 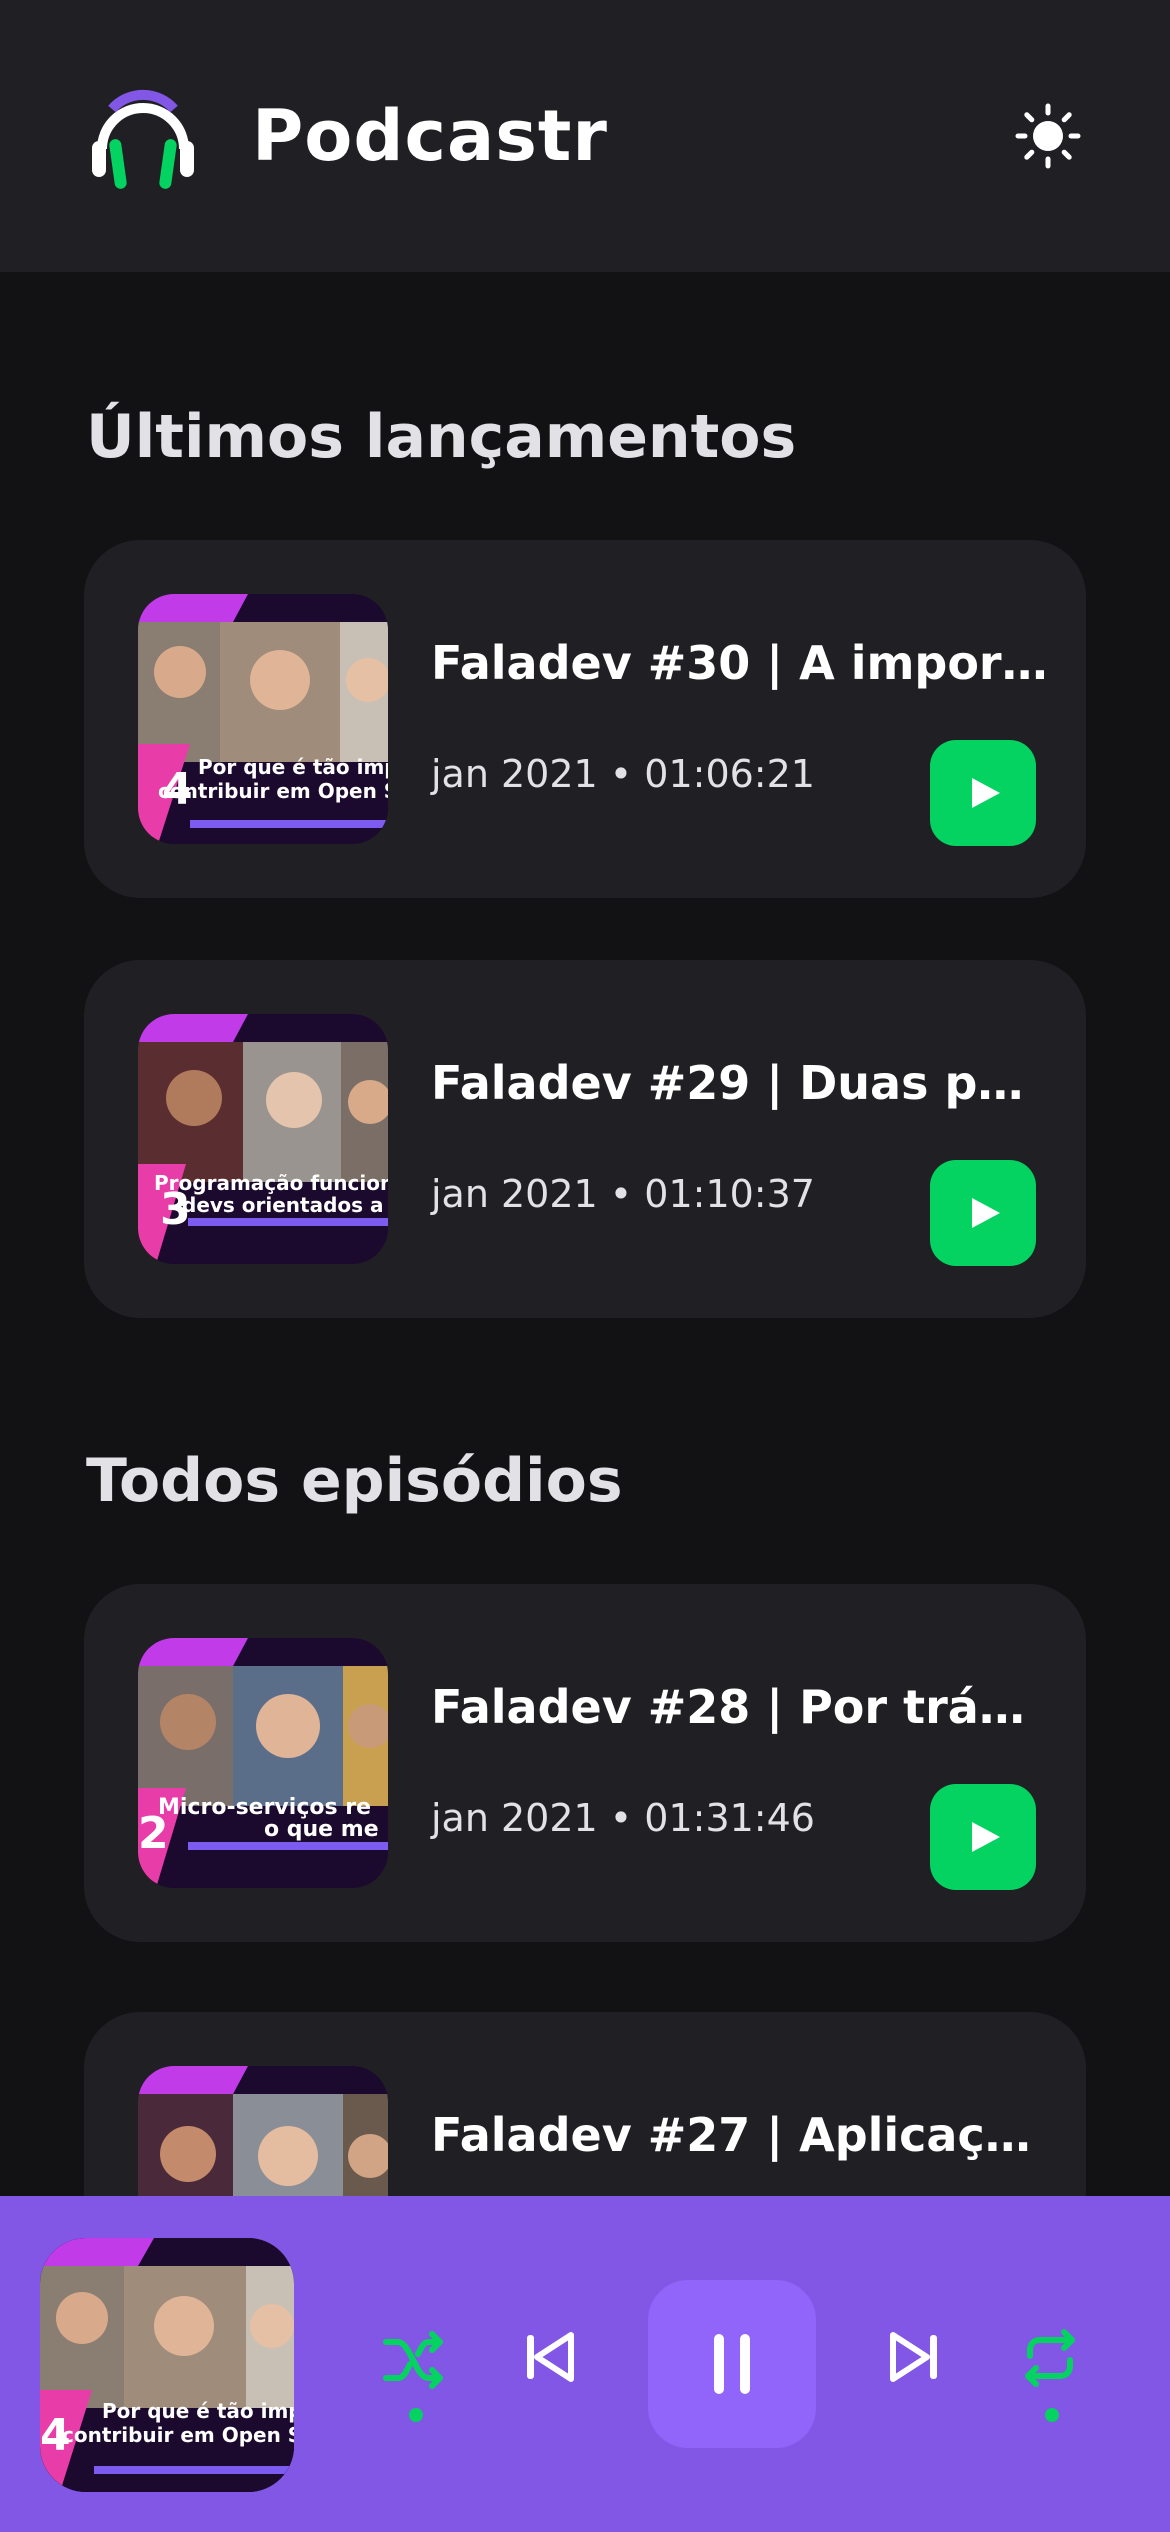 I want to click on shuffle-icon, so click(x=413, y=2360).